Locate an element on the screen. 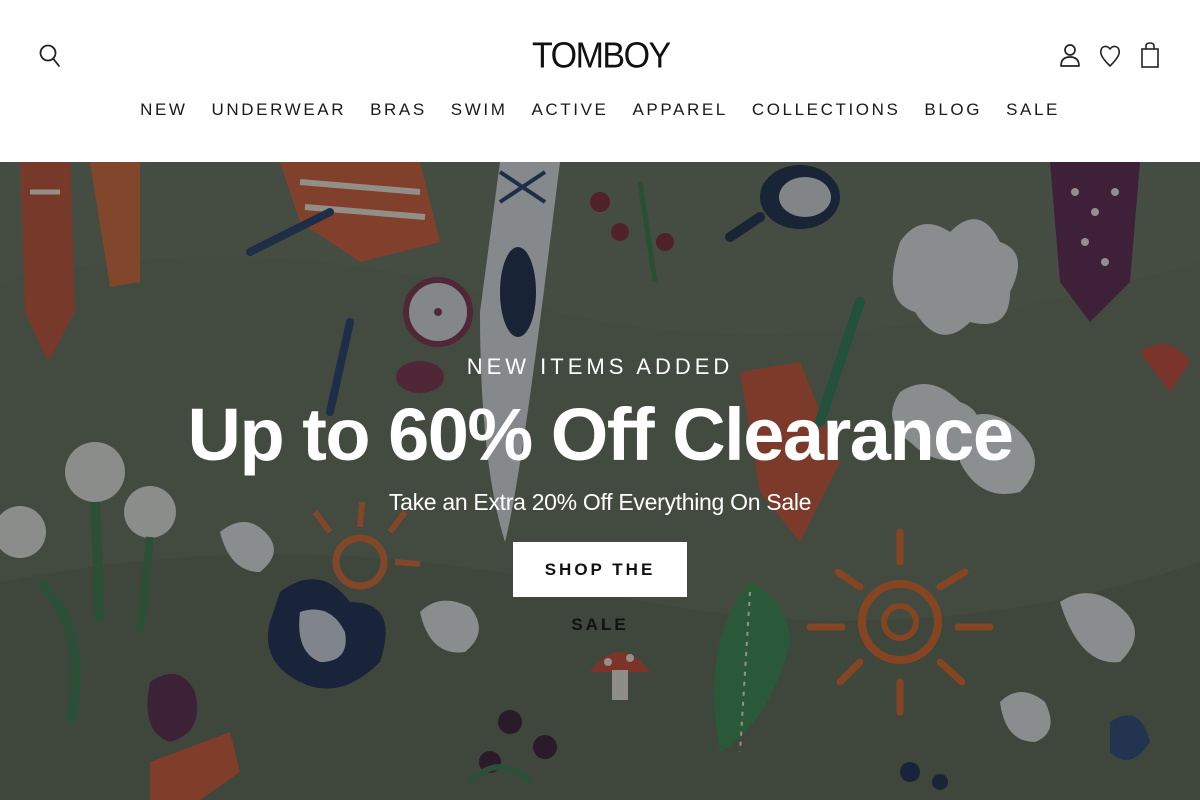 Image resolution: width=1200 pixels, height=800 pixels. cart-button is located at coordinates (1150, 55).